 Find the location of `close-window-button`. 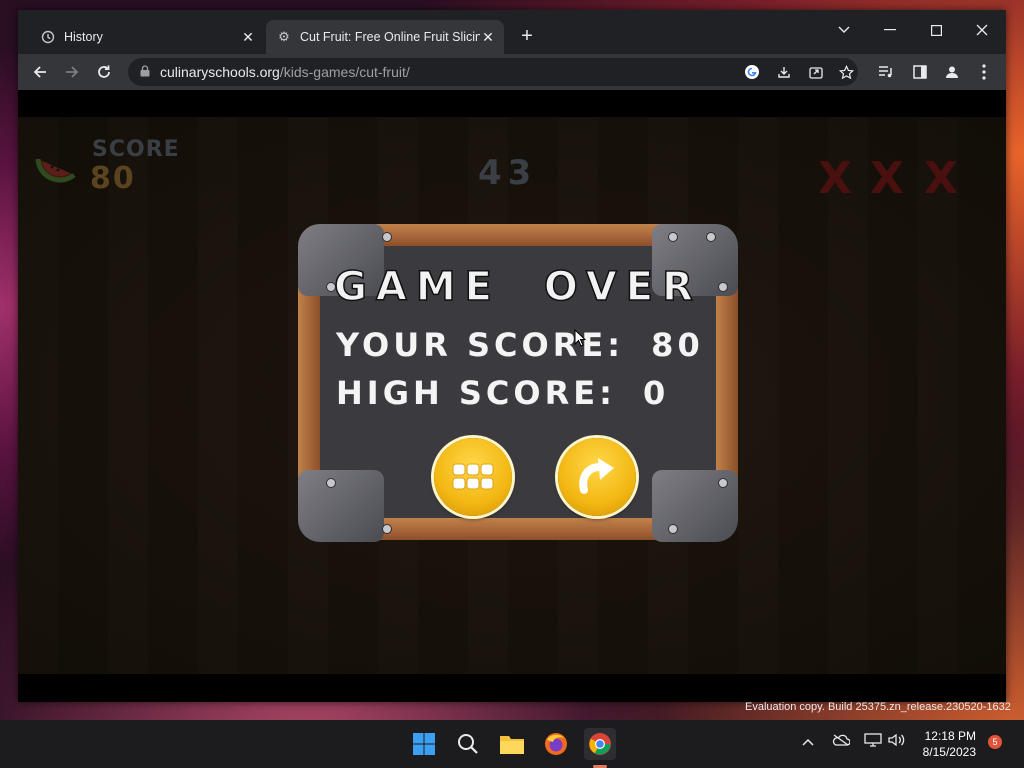

close-window-button is located at coordinates (982, 30).